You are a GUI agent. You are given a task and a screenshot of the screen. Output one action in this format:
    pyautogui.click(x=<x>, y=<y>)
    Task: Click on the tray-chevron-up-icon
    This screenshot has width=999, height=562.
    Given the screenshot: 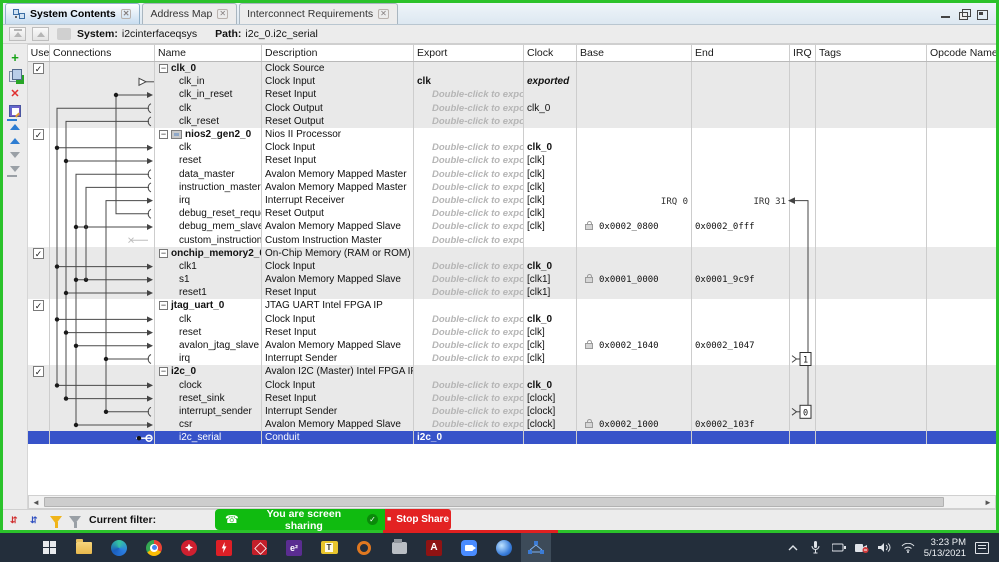 What is the action you would take?
    pyautogui.click(x=793, y=548)
    